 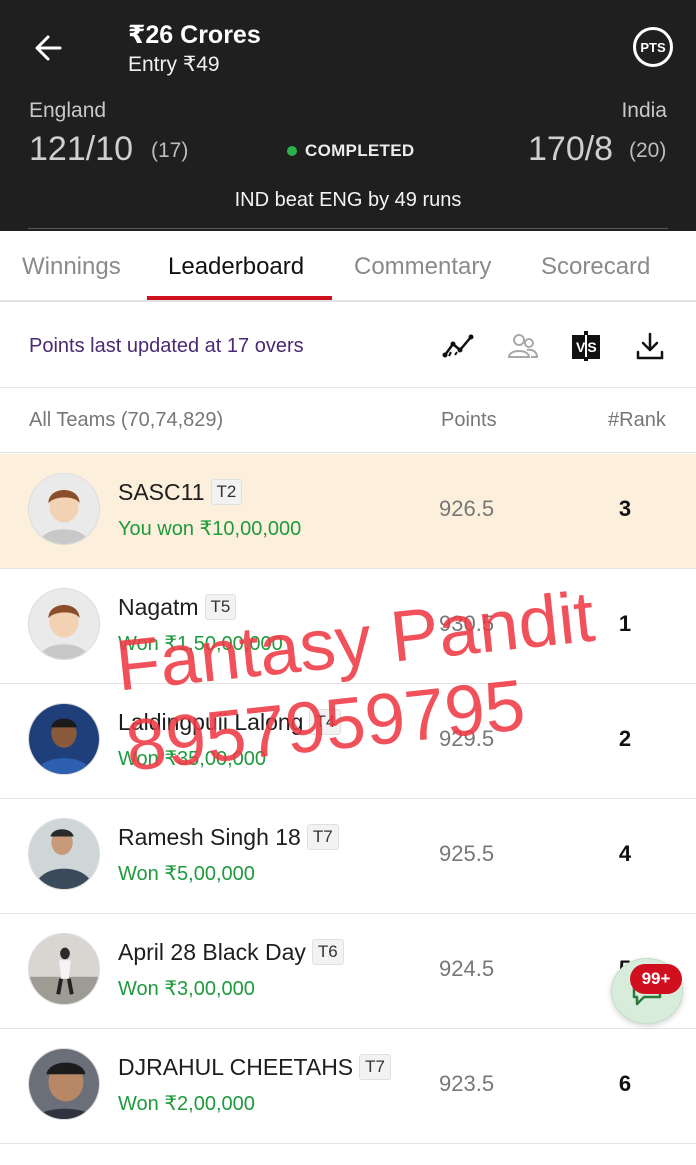 I want to click on points-system-button: PTS, so click(x=653, y=47).